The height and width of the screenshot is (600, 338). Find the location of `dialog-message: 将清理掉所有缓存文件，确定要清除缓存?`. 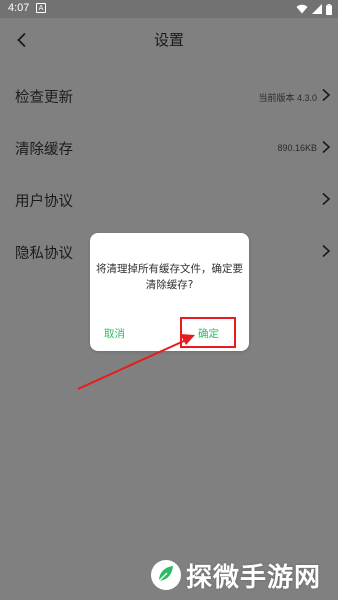

dialog-message: 将清理掉所有缓存文件，确定要清除缓存? is located at coordinates (169, 277).